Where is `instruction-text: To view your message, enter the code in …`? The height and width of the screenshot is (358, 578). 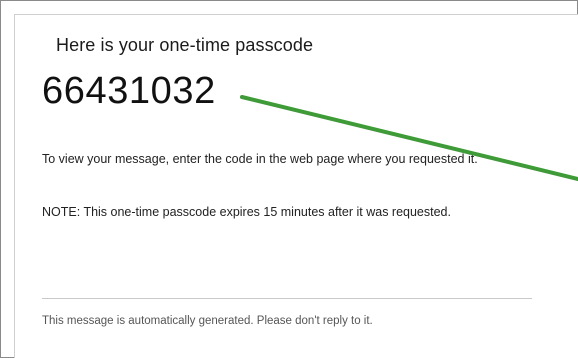
instruction-text: To view your message, enter the code in … is located at coordinates (260, 159).